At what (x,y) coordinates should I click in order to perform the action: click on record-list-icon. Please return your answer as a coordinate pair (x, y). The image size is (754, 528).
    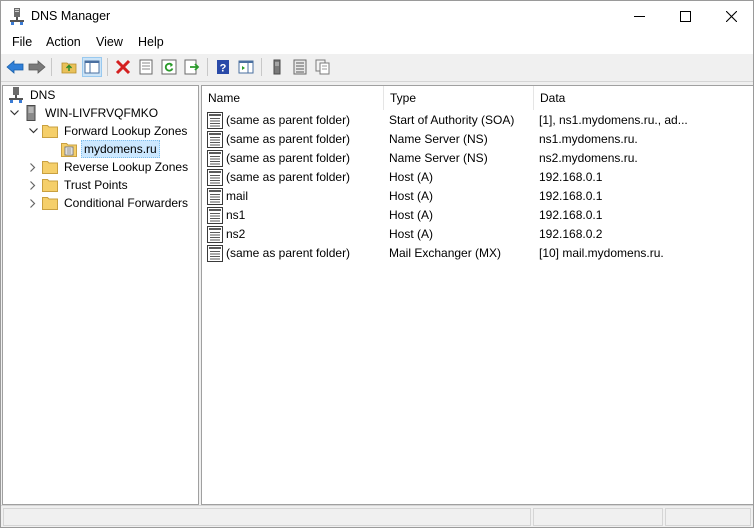
    Looking at the image, I should click on (300, 67).